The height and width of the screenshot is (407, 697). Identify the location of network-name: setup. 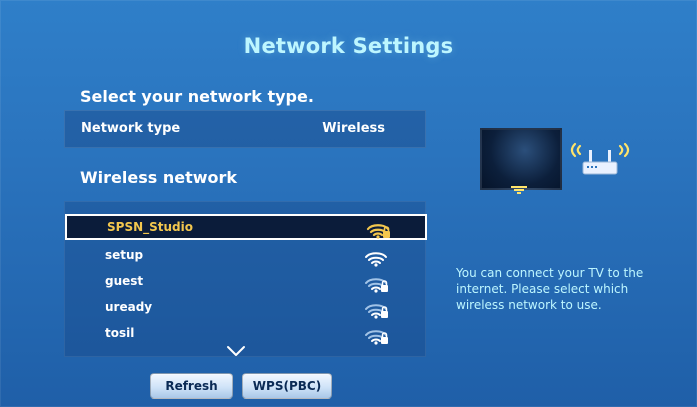
(124, 255).